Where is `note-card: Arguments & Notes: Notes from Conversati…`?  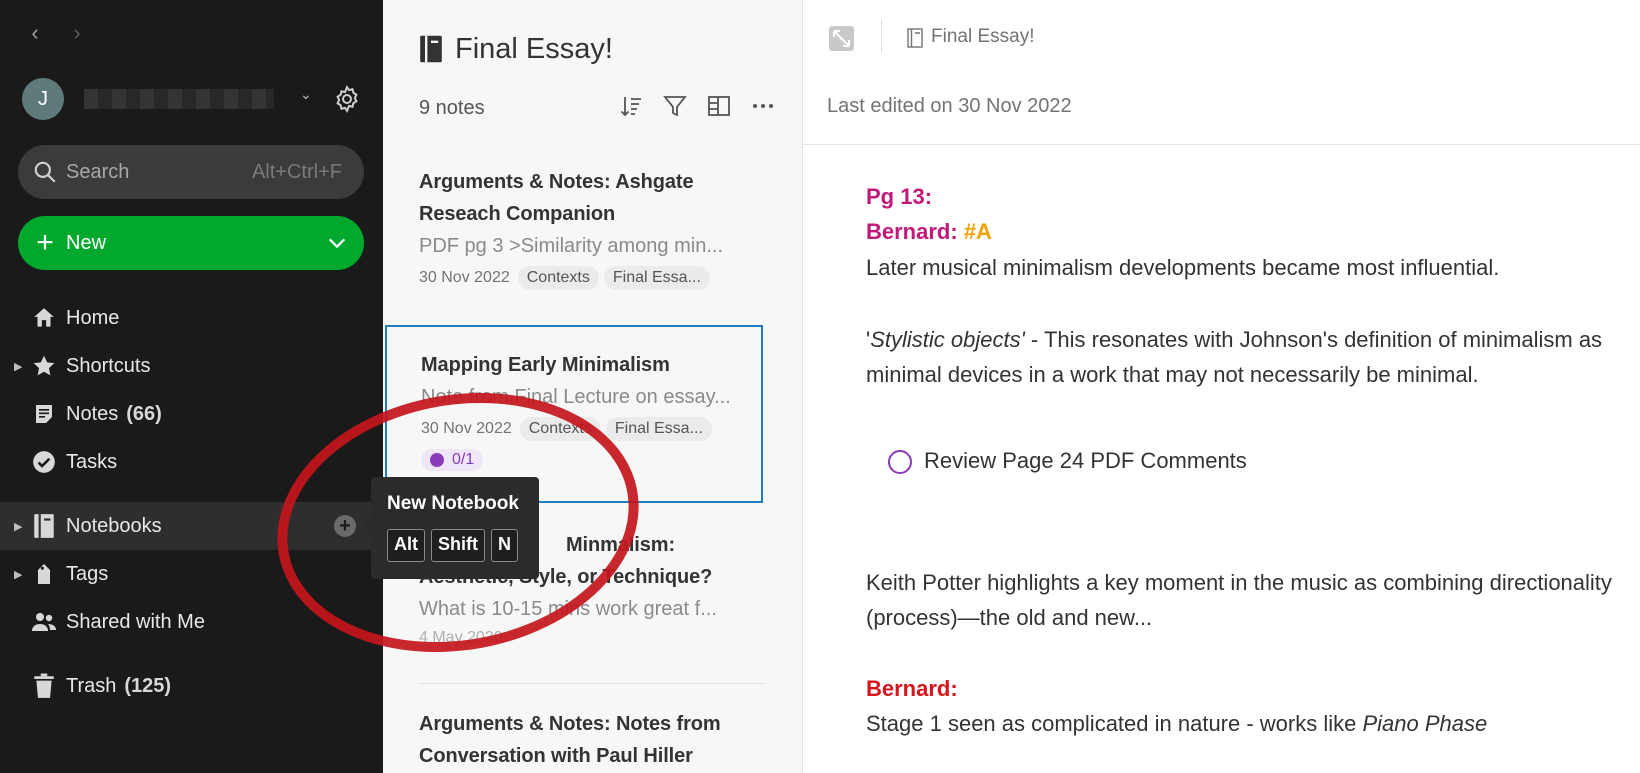
note-card: Arguments & Notes: Notes from Conversati… is located at coordinates (593, 740).